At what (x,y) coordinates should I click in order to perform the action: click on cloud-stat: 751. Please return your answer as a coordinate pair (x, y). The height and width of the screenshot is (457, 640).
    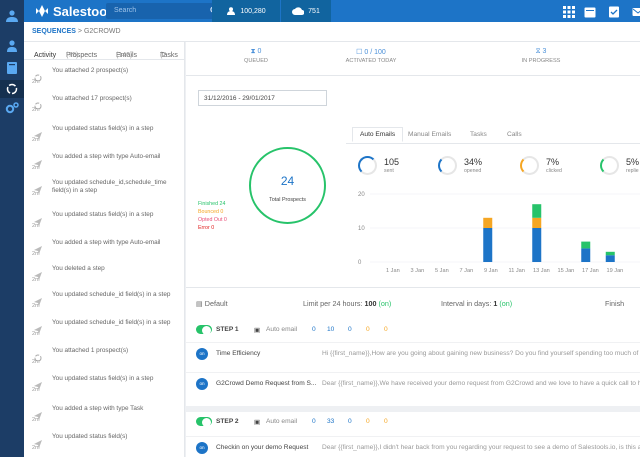
    Looking at the image, I should click on (306, 11).